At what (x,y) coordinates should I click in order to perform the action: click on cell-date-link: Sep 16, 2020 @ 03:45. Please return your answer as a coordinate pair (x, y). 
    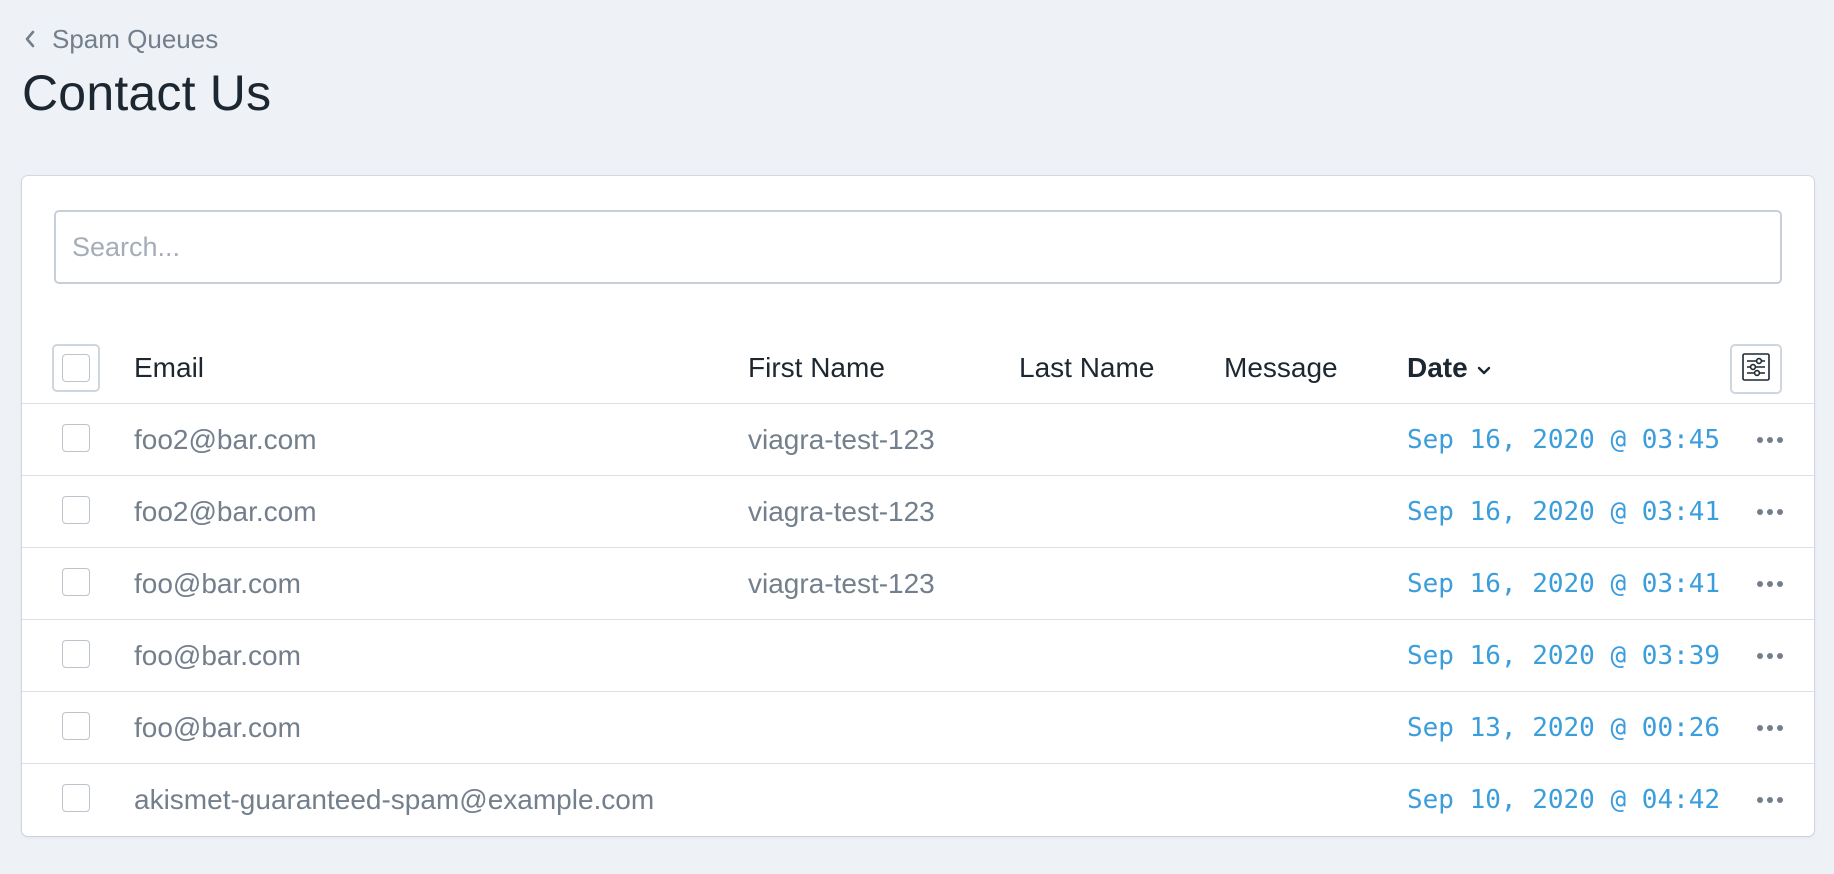
    Looking at the image, I should click on (1563, 440).